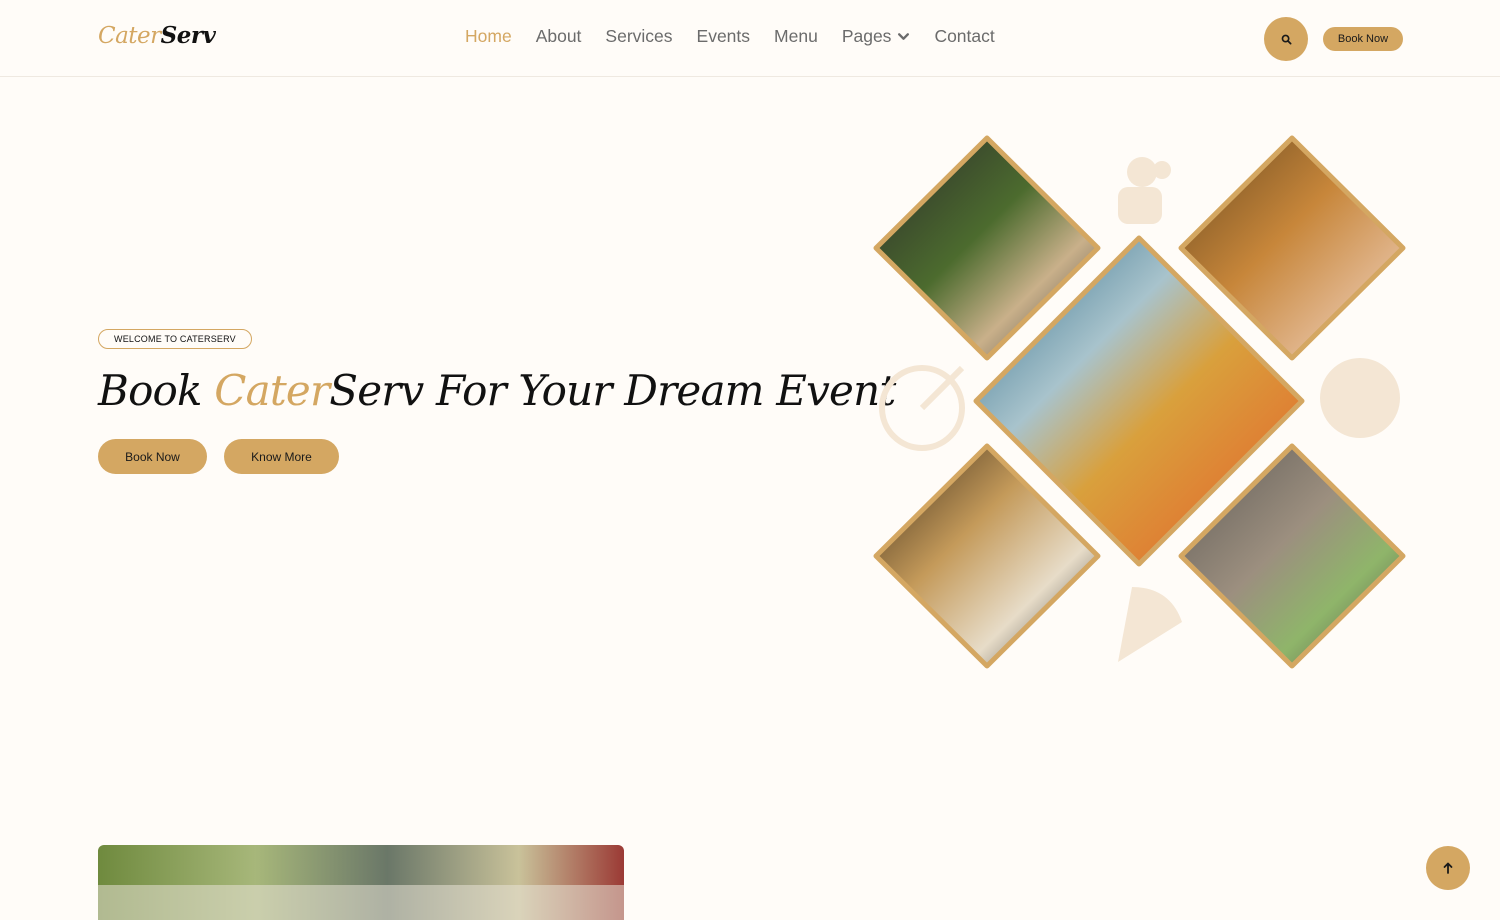  What do you see at coordinates (866, 36) in the screenshot?
I see `nav-pages-label: Pages` at bounding box center [866, 36].